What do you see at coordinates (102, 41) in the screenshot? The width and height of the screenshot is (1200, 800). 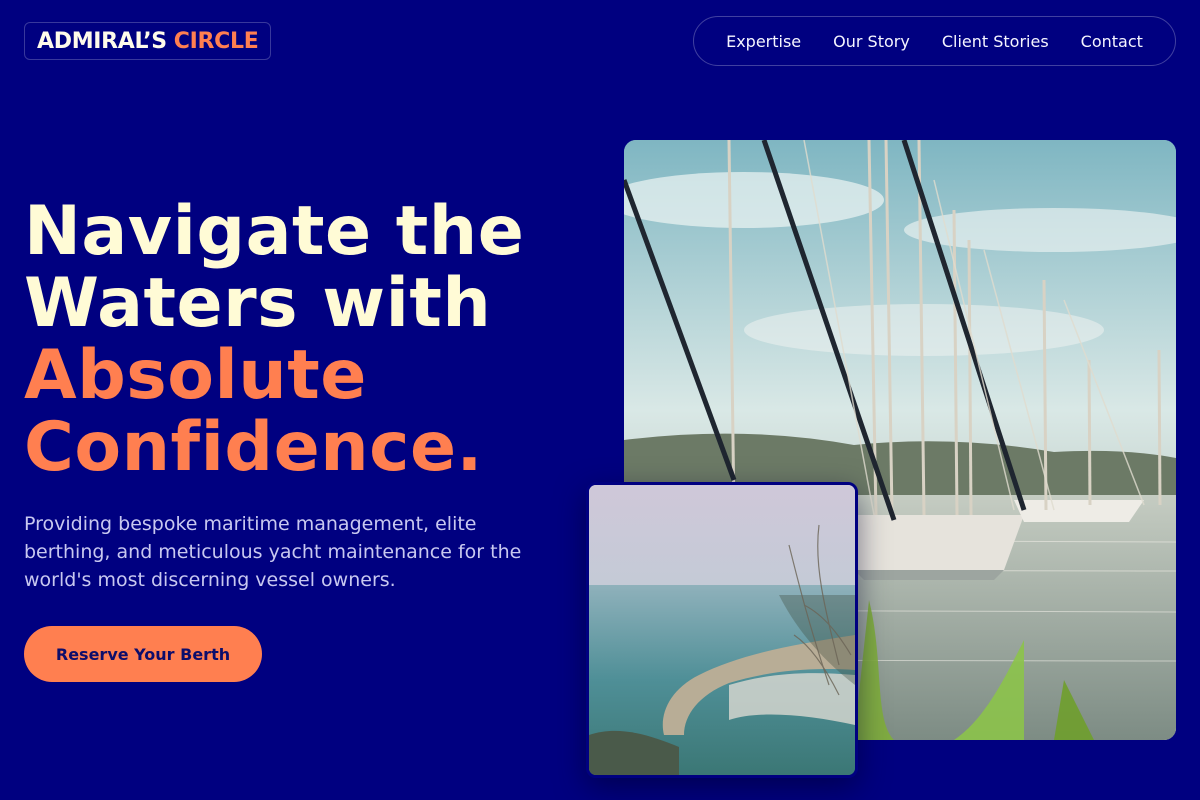 I see `brand-word-admirals: ADMIRAL’S` at bounding box center [102, 41].